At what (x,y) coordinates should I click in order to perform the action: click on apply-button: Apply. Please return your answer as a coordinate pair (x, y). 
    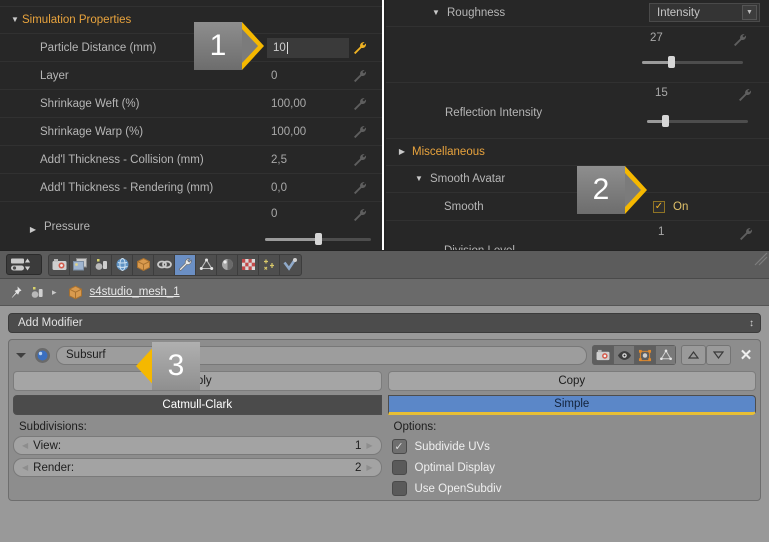
    Looking at the image, I should click on (197, 381).